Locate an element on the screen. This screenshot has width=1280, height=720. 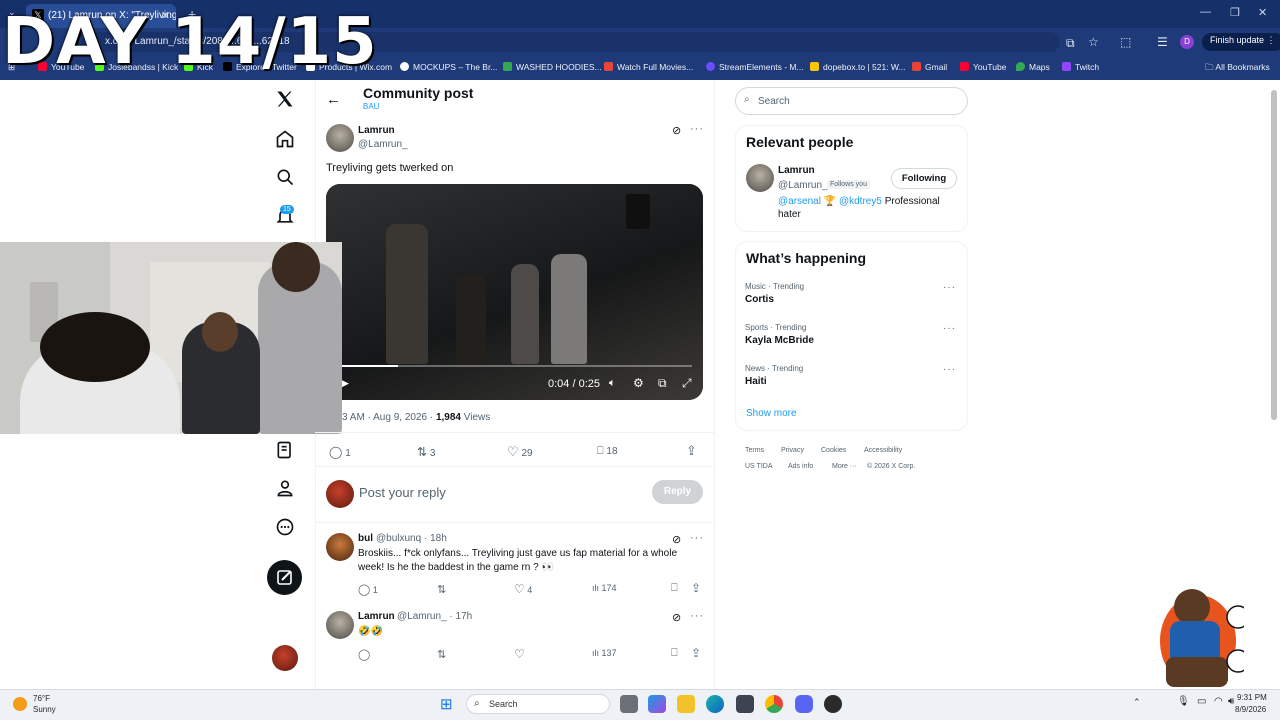
edge-icon is located at coordinates (715, 704).